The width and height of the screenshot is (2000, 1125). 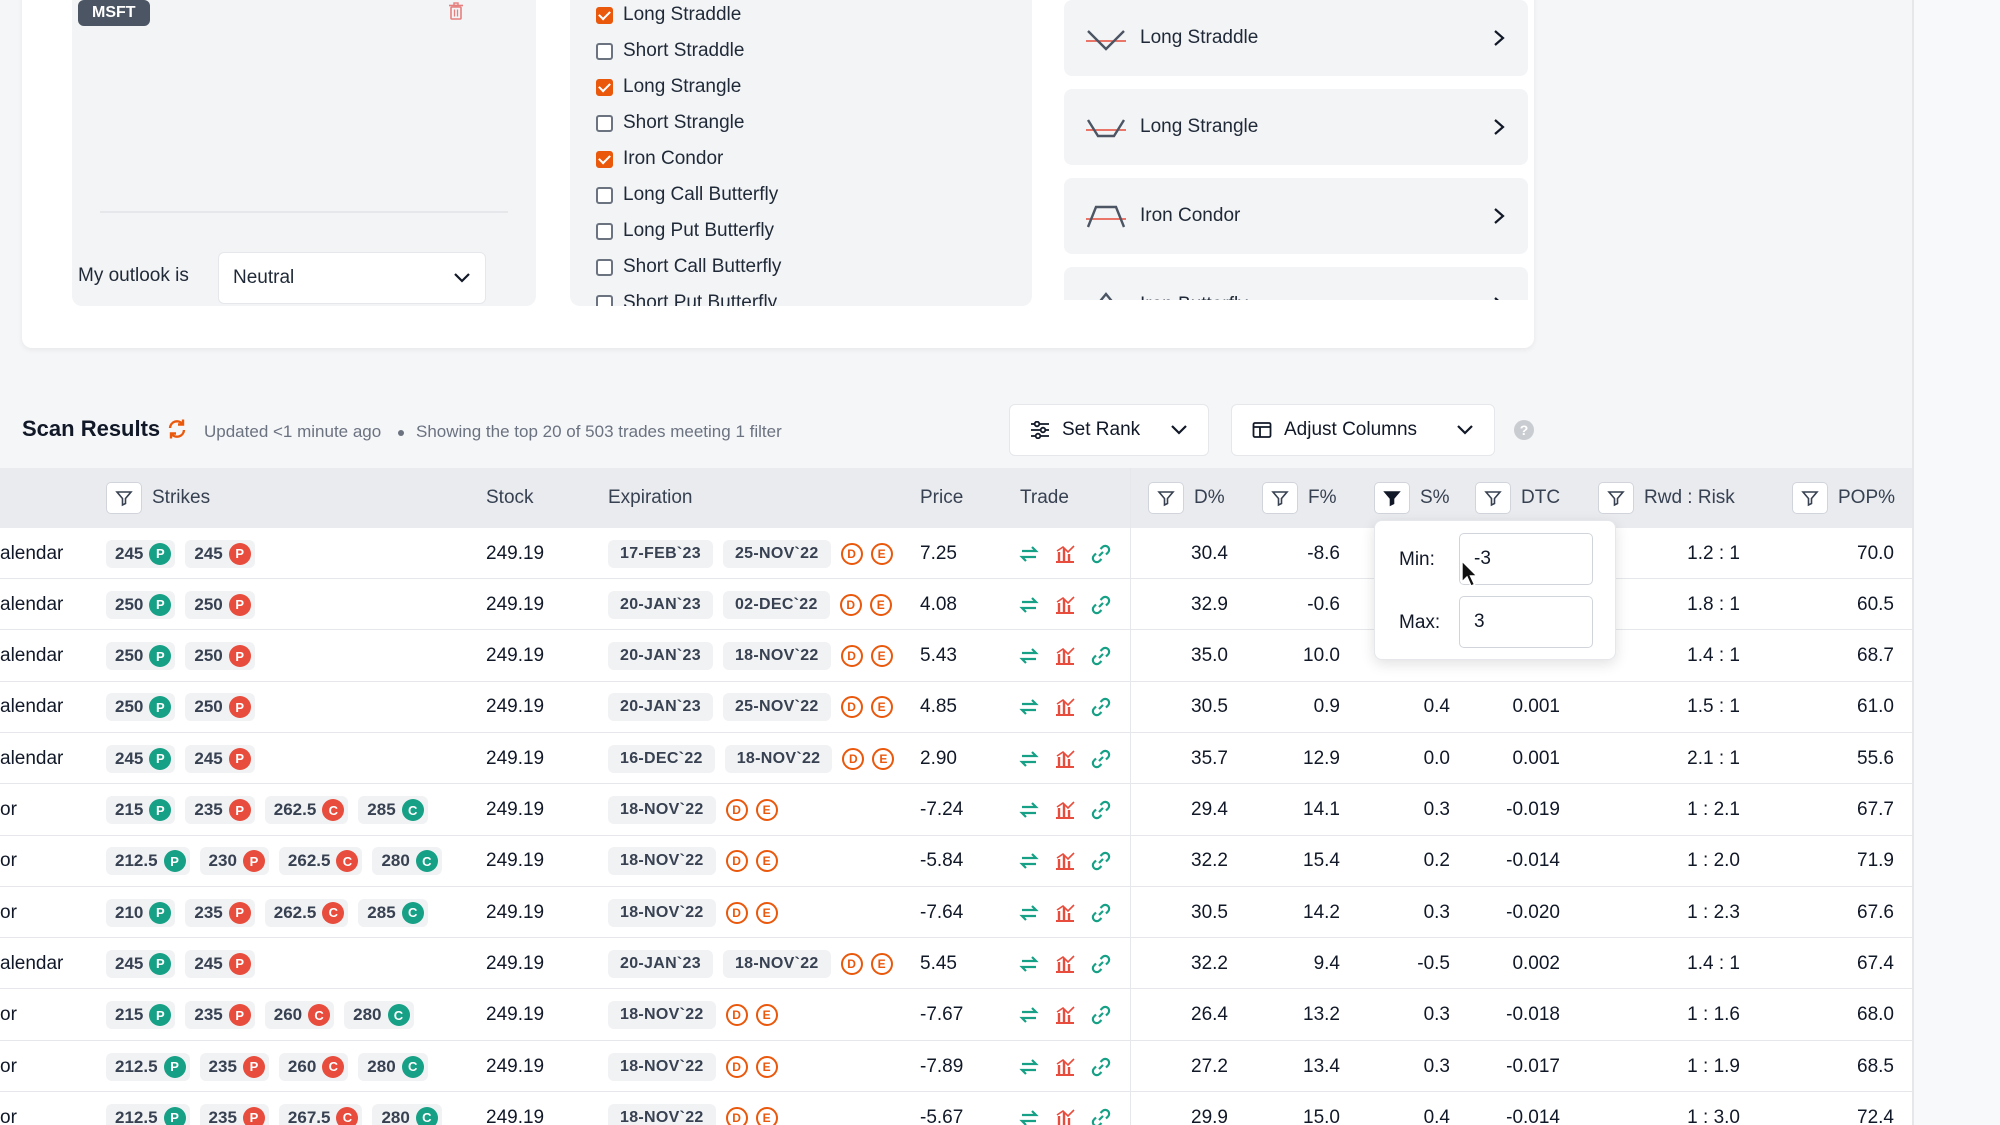 What do you see at coordinates (685, 231) in the screenshot?
I see `strategy-option: Long Put Butterfly` at bounding box center [685, 231].